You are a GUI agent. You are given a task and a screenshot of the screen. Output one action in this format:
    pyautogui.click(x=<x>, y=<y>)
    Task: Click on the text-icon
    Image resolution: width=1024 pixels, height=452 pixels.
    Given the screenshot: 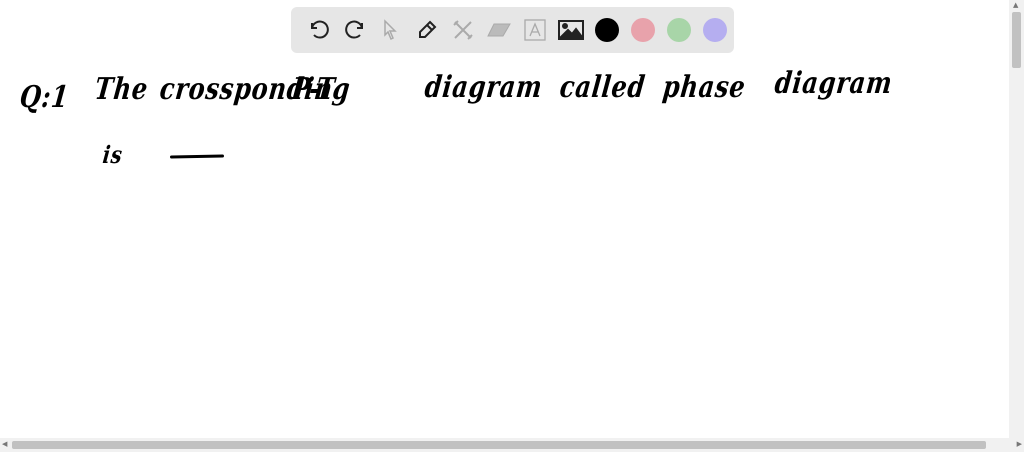 What is the action you would take?
    pyautogui.click(x=535, y=30)
    